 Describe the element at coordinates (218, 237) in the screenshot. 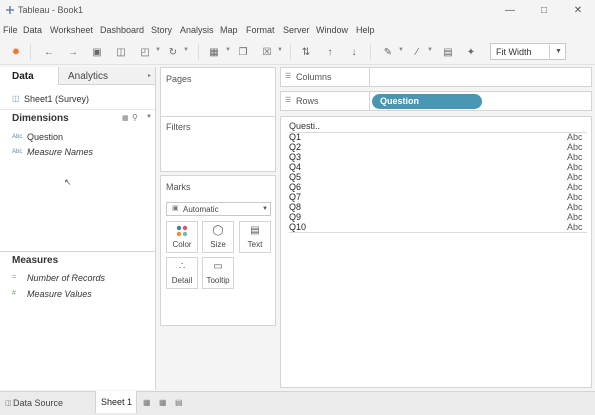

I see `size-button: ◯ Size` at that location.